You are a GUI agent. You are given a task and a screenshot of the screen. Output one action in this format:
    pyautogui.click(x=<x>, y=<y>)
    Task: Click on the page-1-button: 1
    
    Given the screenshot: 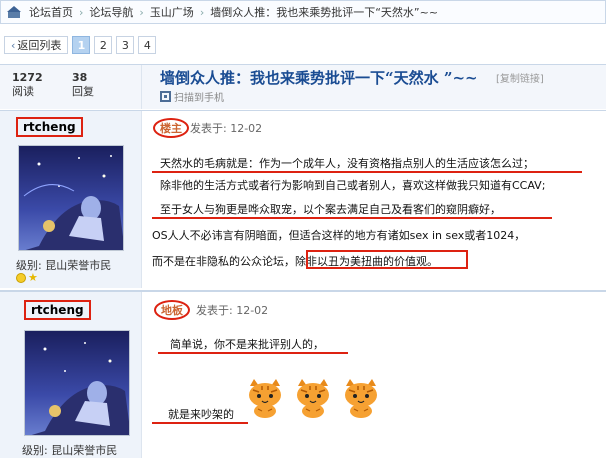 What is the action you would take?
    pyautogui.click(x=81, y=45)
    